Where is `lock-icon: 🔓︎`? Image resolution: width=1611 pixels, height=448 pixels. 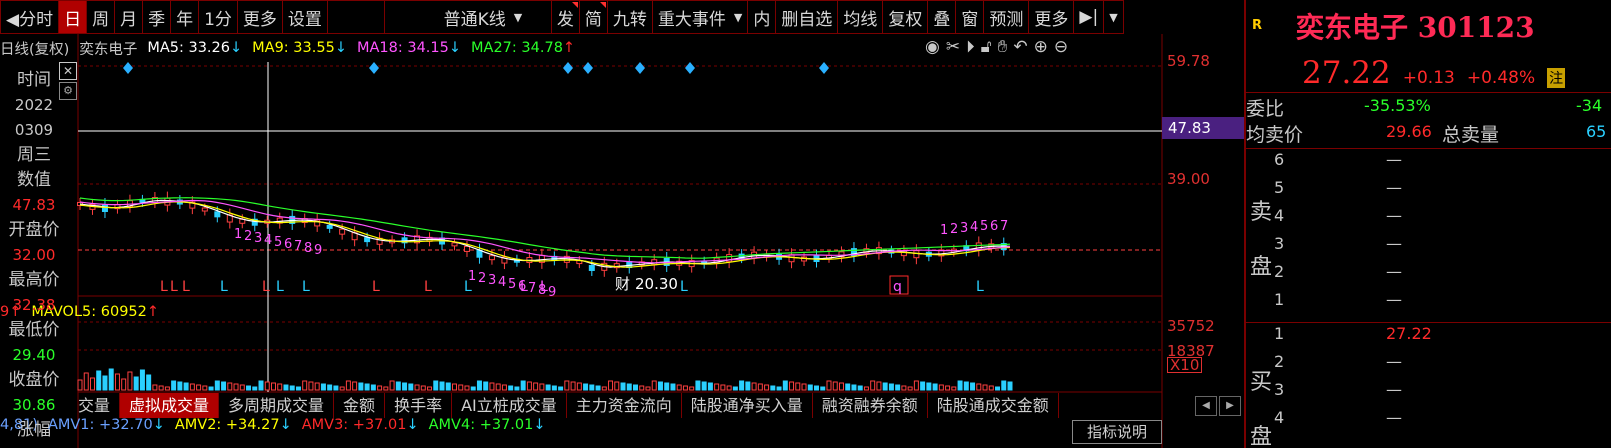
lock-icon: 🔓︎ is located at coordinates (986, 47).